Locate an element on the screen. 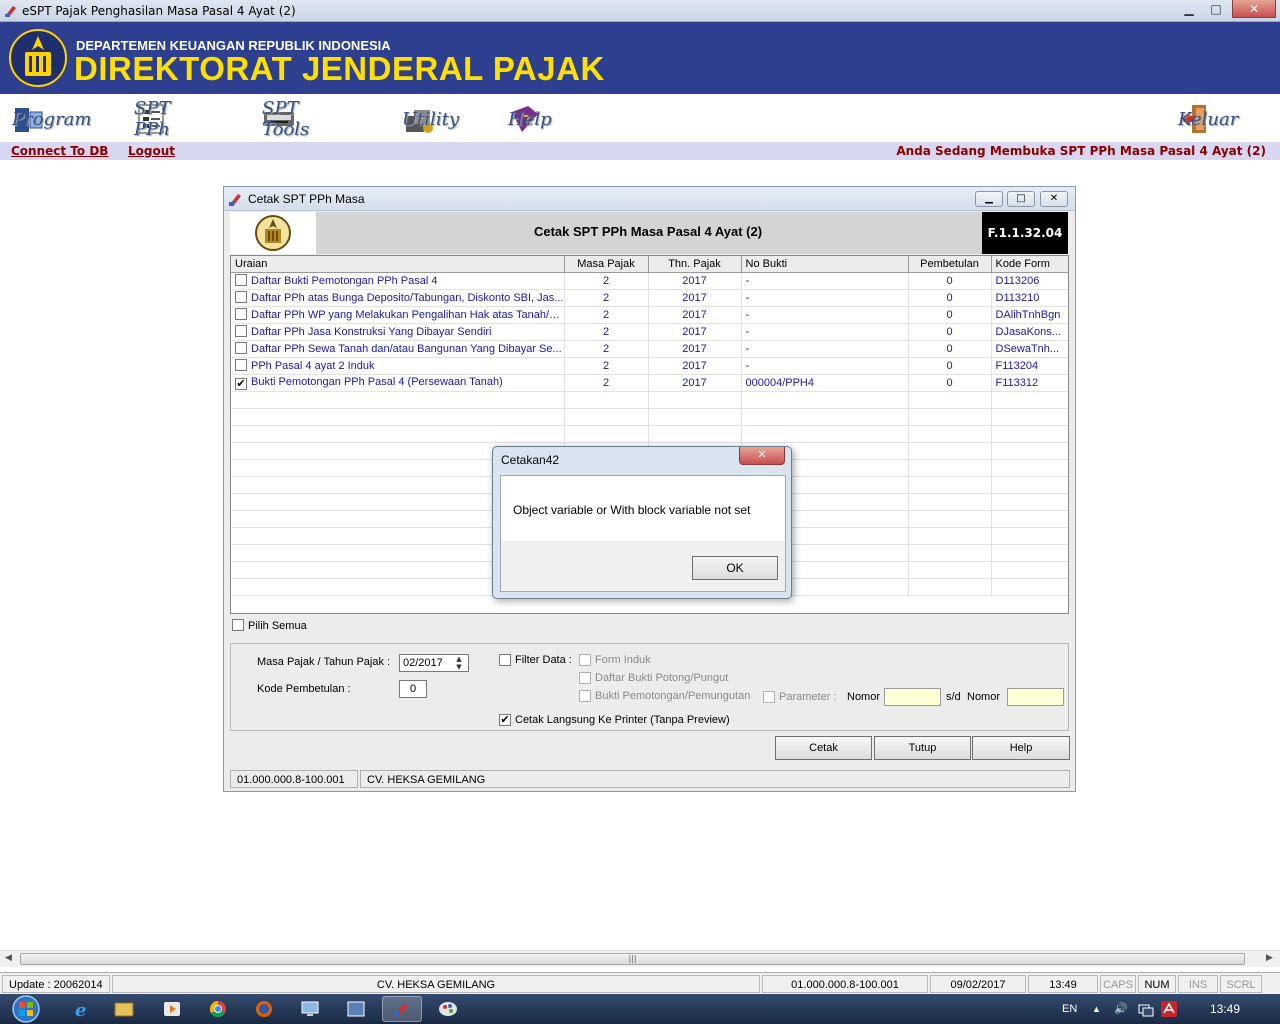 The width and height of the screenshot is (1280, 1024). start-button-icon is located at coordinates (24, 1009).